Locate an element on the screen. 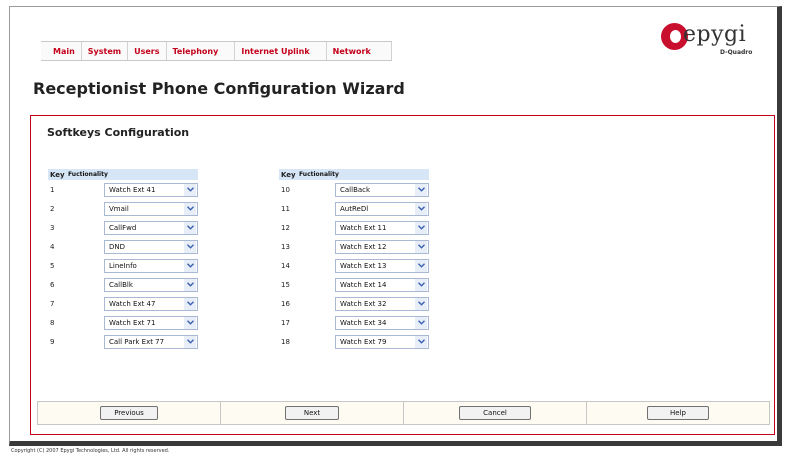 This screenshot has height=458, width=790. select-value: Watch Ext 11 is located at coordinates (363, 227).